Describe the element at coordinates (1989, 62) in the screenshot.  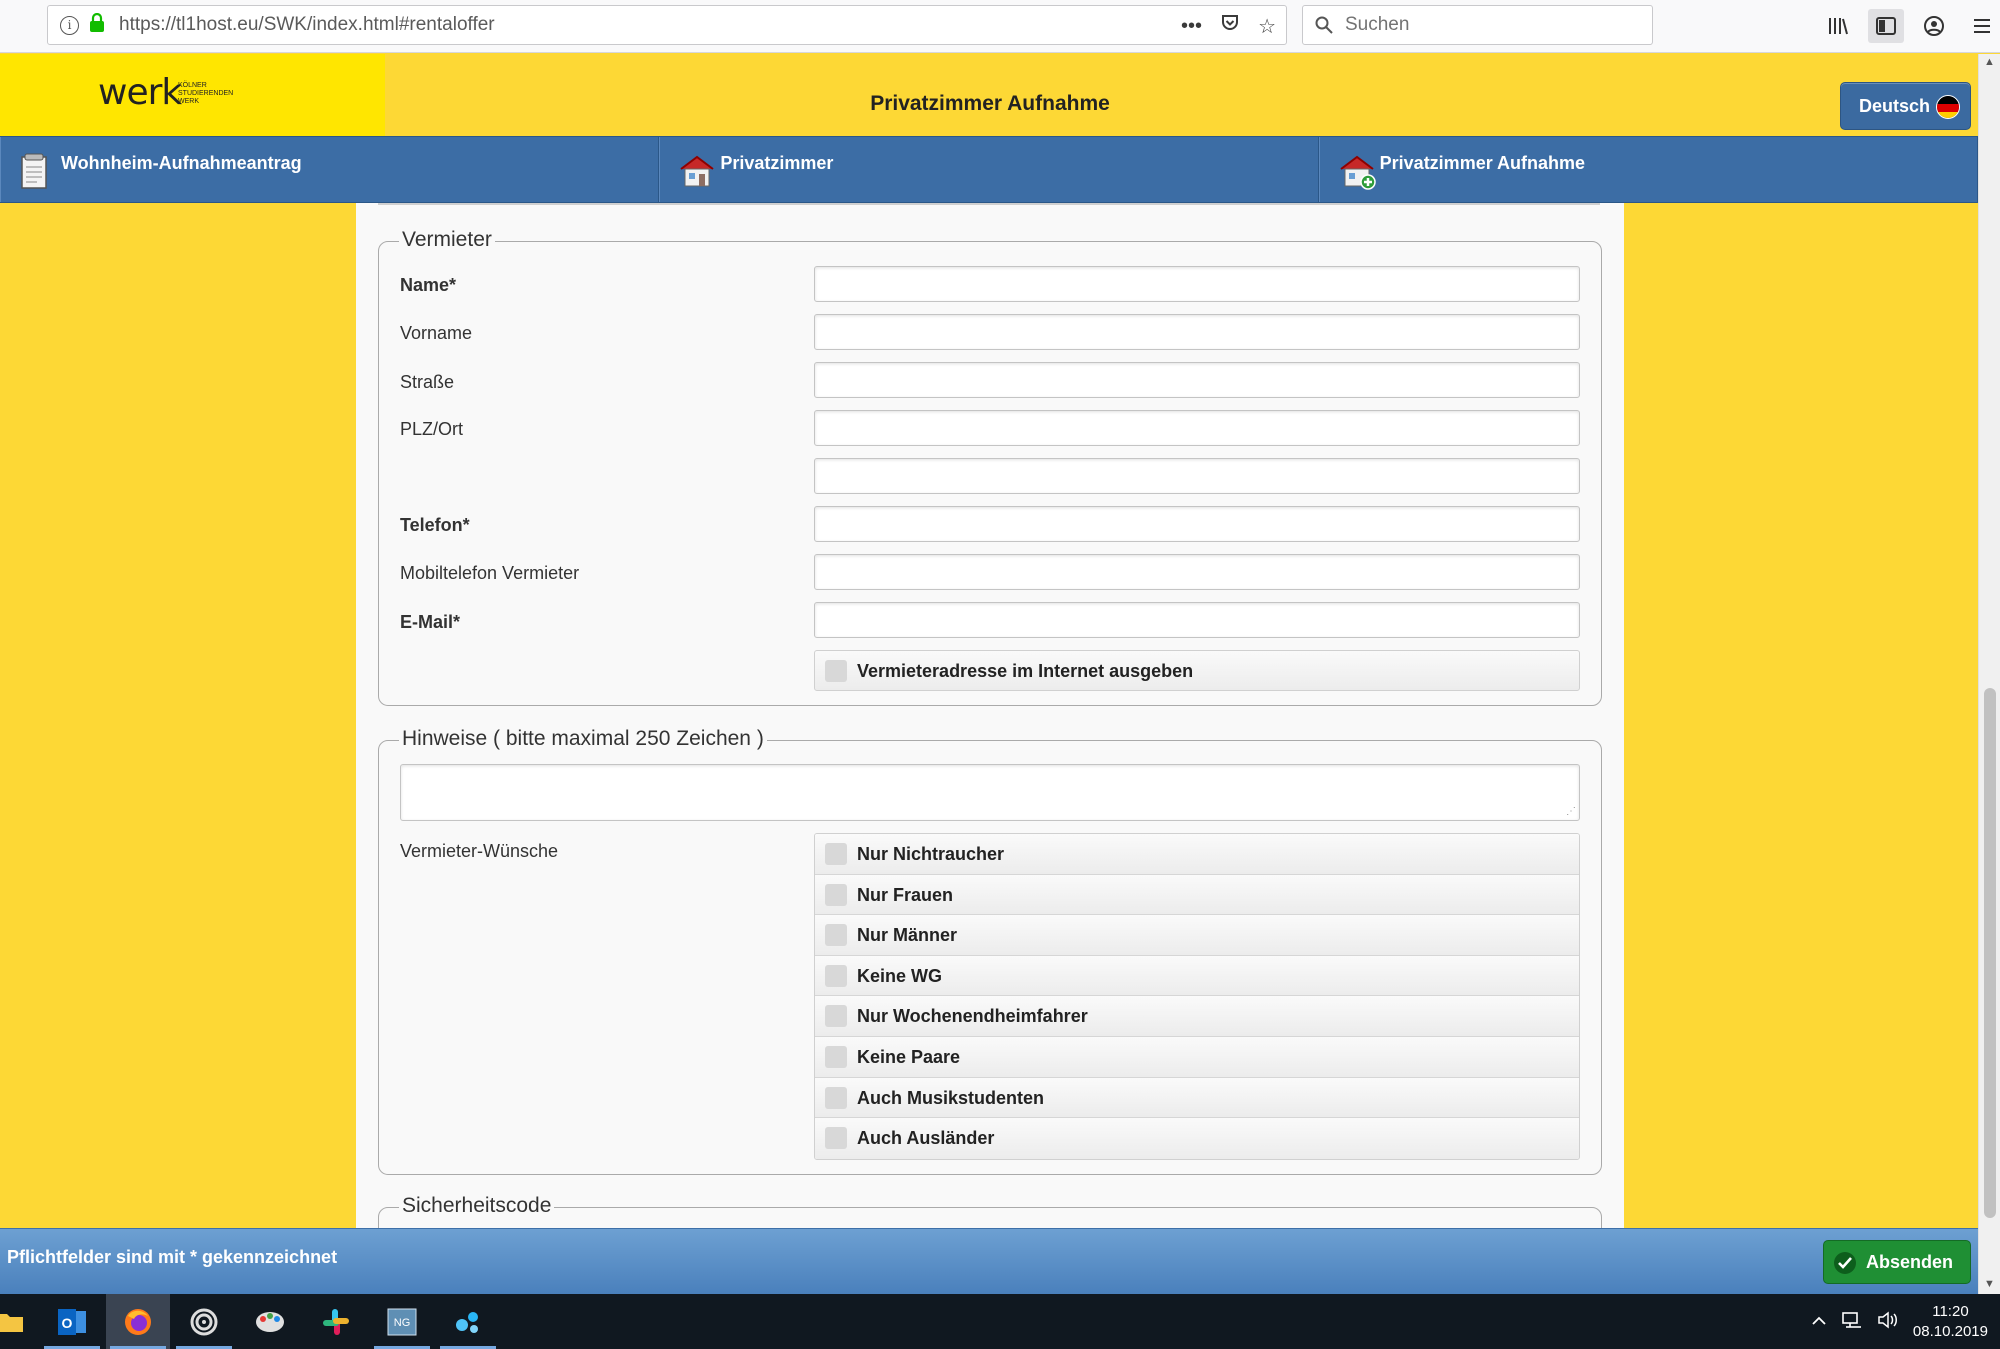
I see `scroll-up-icon: ▲` at that location.